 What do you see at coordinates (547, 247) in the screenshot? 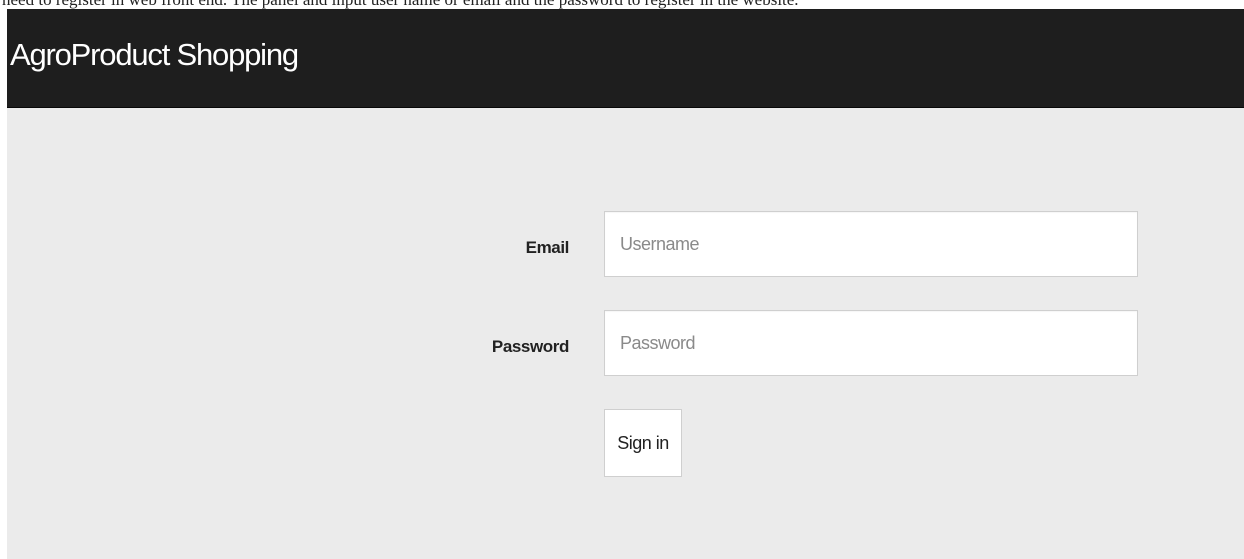
I see `email-label: Email` at bounding box center [547, 247].